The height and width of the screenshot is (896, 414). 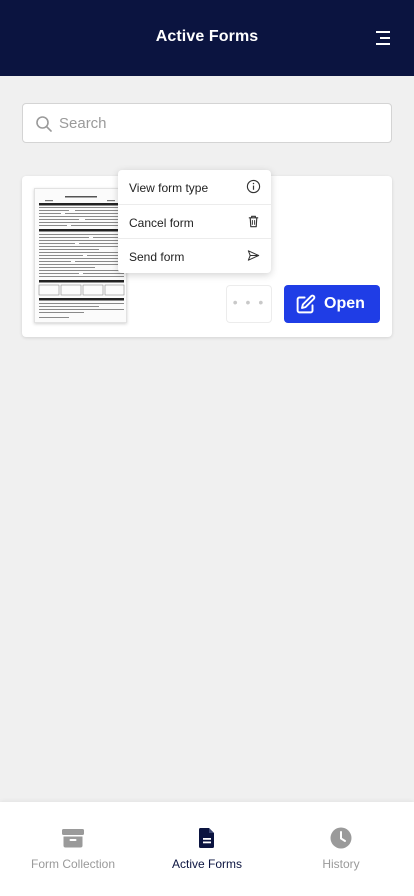 I want to click on nav-item-active-forms: Active Forms, so click(x=207, y=849).